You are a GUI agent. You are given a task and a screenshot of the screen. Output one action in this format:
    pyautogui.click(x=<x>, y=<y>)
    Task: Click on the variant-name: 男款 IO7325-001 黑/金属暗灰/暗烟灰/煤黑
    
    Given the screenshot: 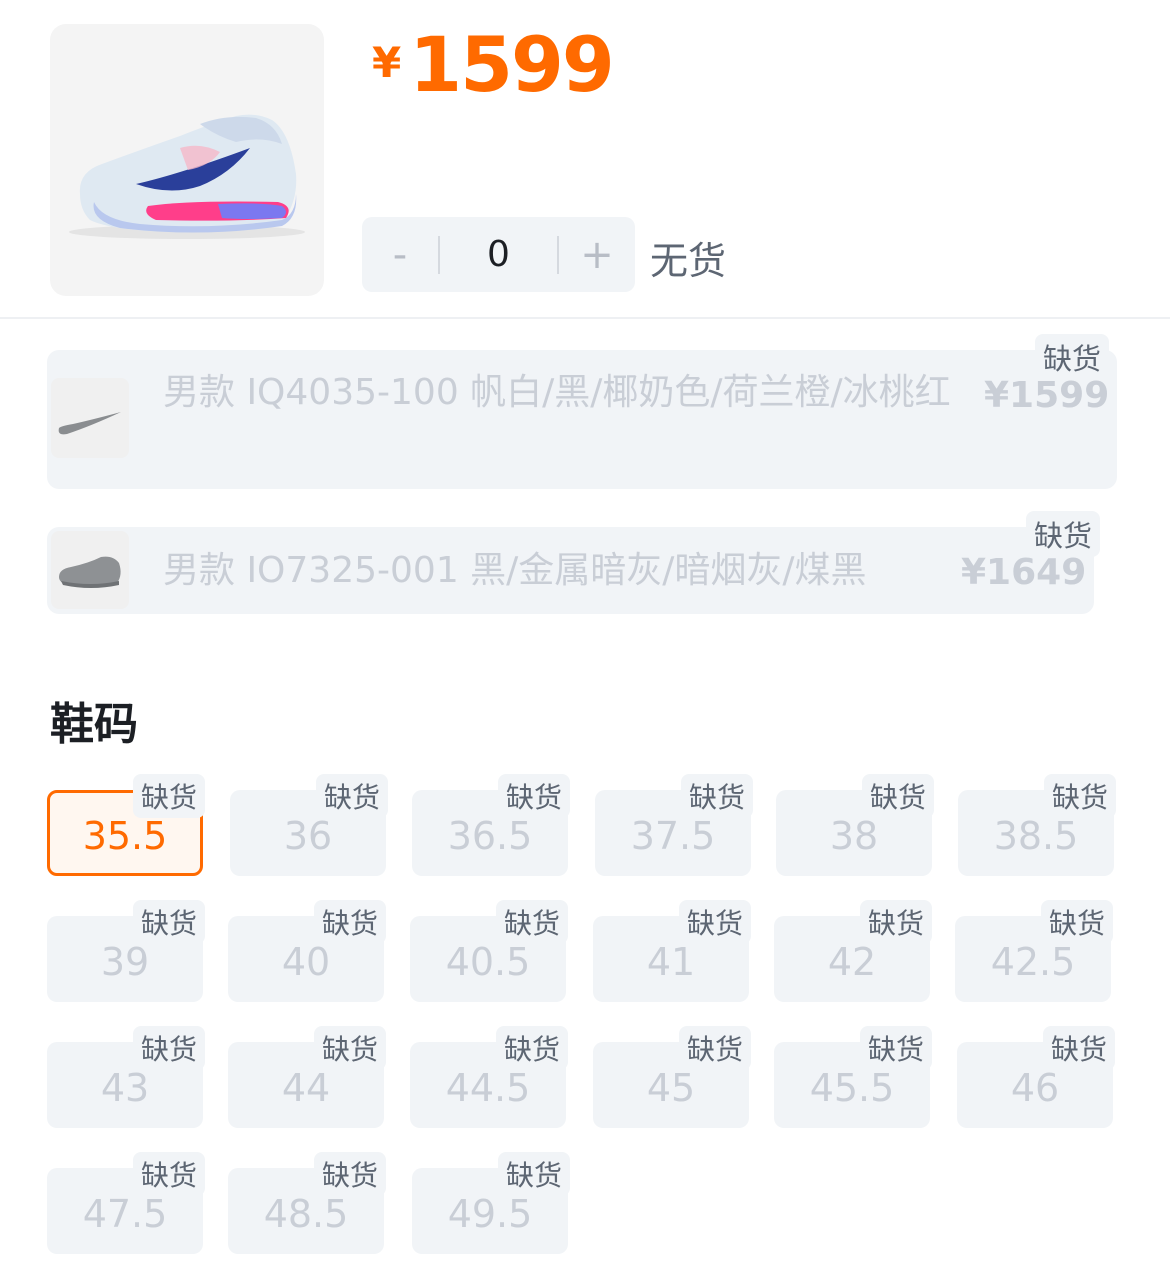 What is the action you would take?
    pyautogui.click(x=515, y=570)
    